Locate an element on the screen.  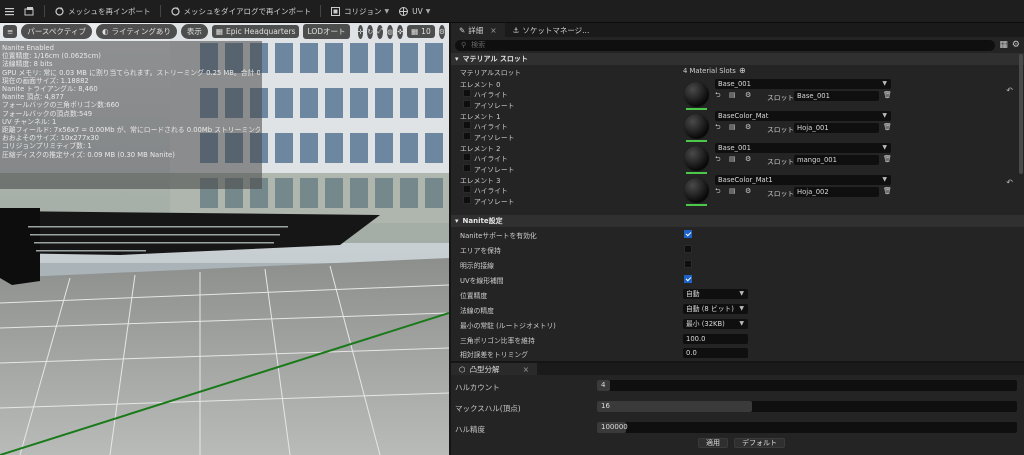
collision-menu: コリジョン ▼ is located at coordinates (359, 11).